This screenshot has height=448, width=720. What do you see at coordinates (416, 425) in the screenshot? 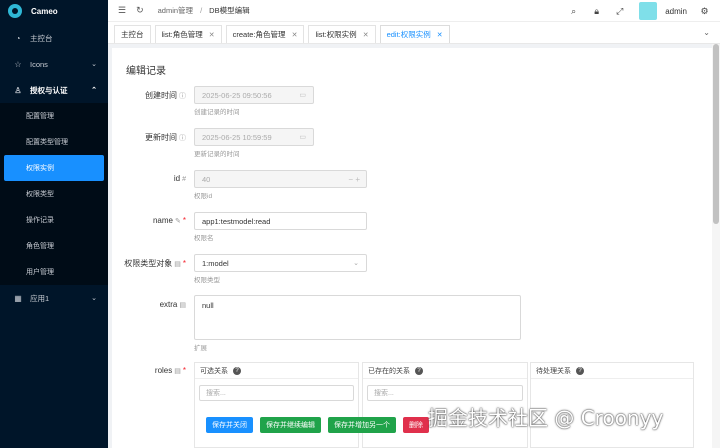
I see `delete-button: 删除` at bounding box center [416, 425].